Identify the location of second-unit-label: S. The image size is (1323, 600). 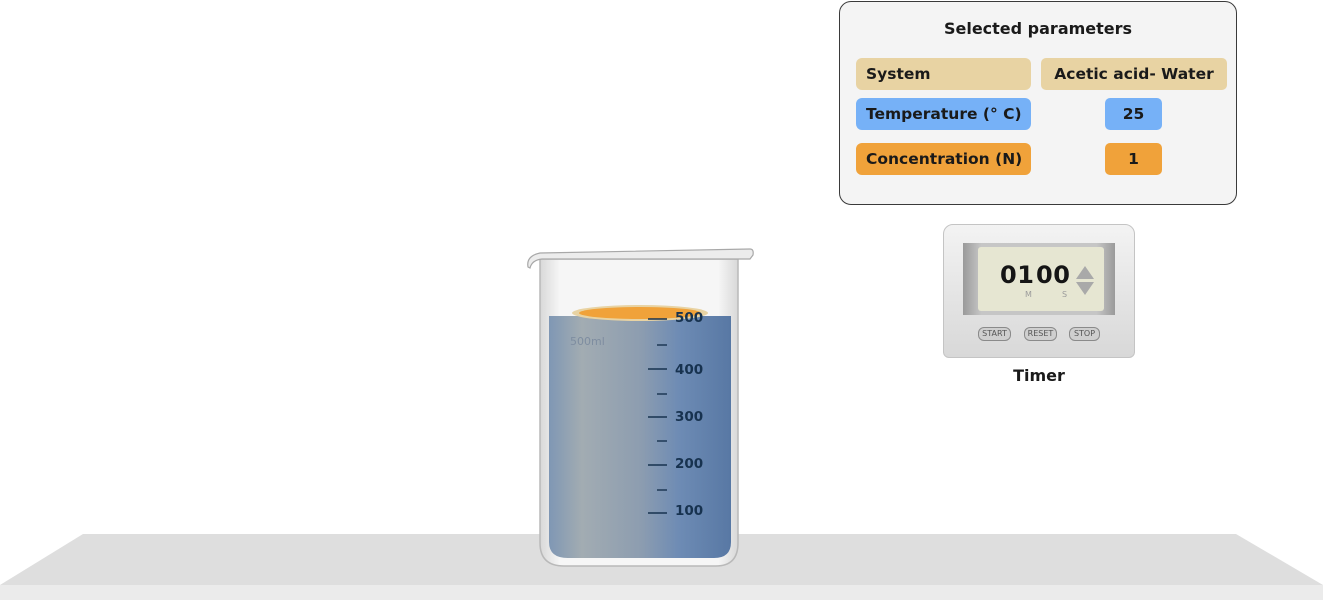
(1065, 294).